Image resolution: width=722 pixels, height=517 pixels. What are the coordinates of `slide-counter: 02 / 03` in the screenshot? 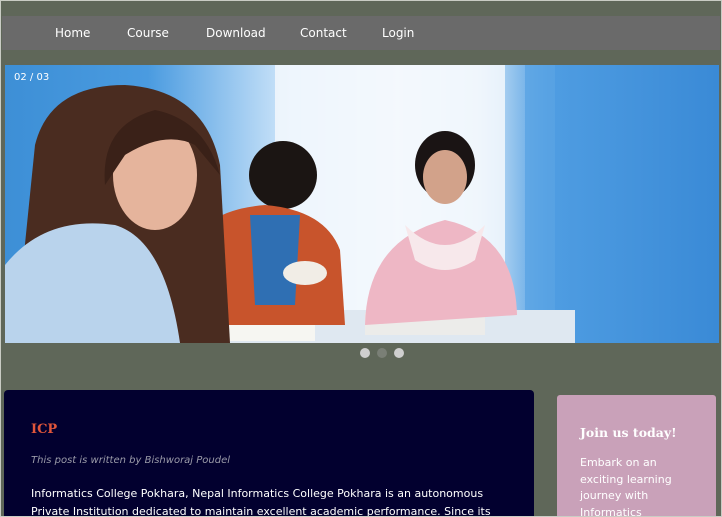 It's located at (32, 77).